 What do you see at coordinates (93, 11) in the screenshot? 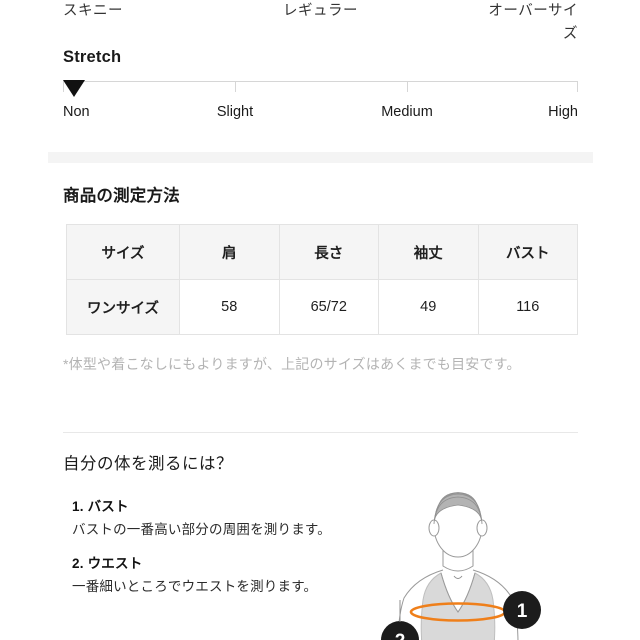
I see `fit-label-skinny: スキニー` at bounding box center [93, 11].